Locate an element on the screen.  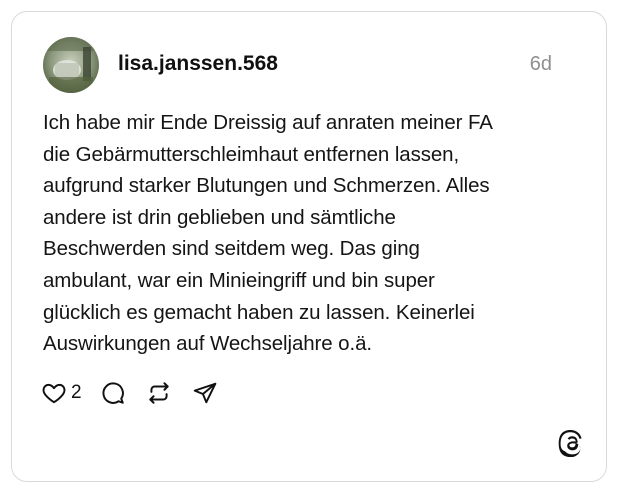
like-count: 2 is located at coordinates (76, 392).